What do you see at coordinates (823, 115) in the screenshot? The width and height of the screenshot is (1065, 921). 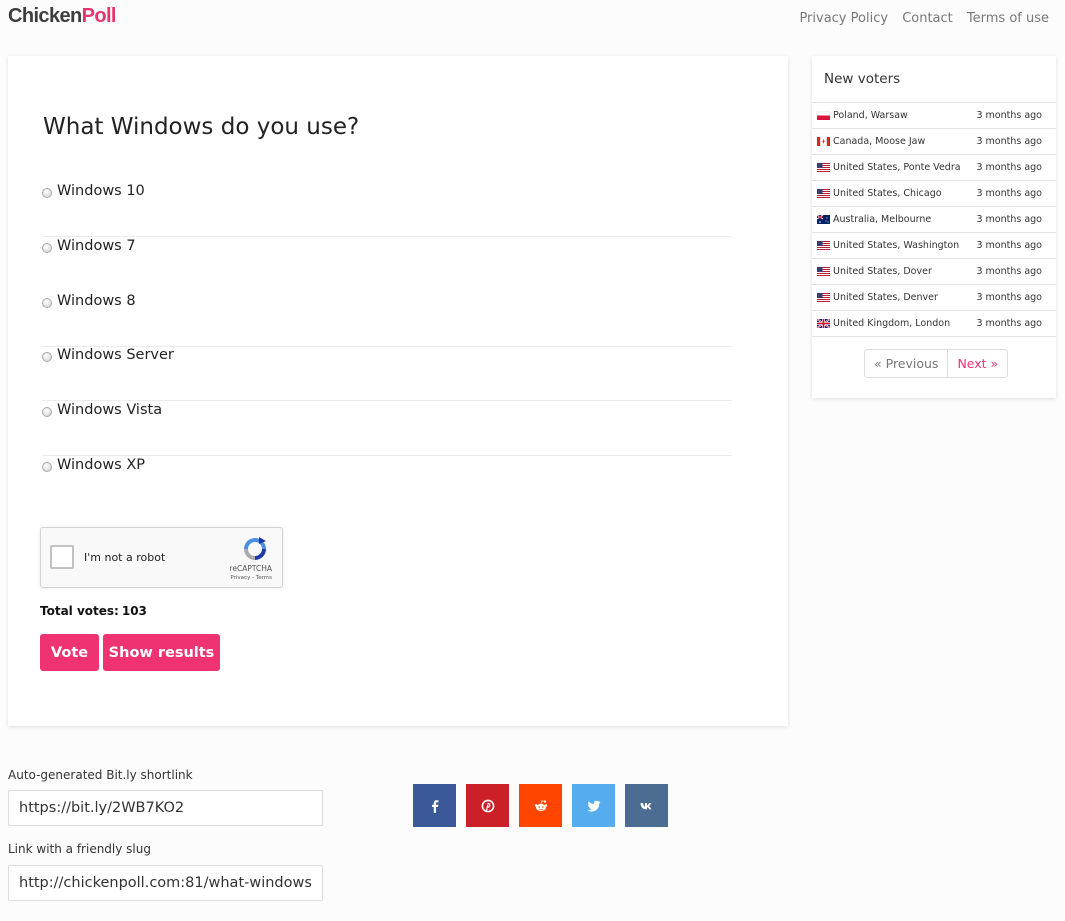 I see `flag-pl-icon` at bounding box center [823, 115].